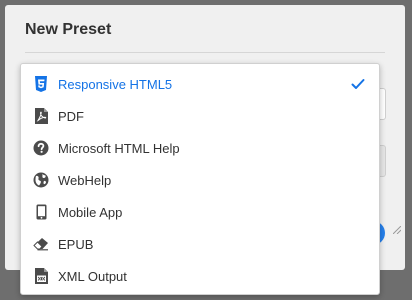 The height and width of the screenshot is (300, 412). Describe the element at coordinates (41, 116) in the screenshot. I see `pdf-icon` at that location.